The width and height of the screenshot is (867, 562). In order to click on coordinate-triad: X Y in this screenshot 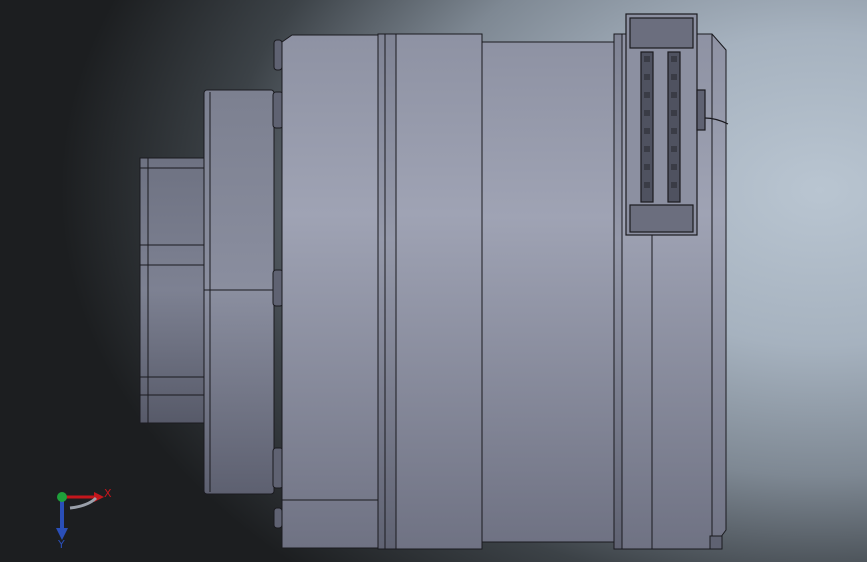, I will do `click(84, 519)`.